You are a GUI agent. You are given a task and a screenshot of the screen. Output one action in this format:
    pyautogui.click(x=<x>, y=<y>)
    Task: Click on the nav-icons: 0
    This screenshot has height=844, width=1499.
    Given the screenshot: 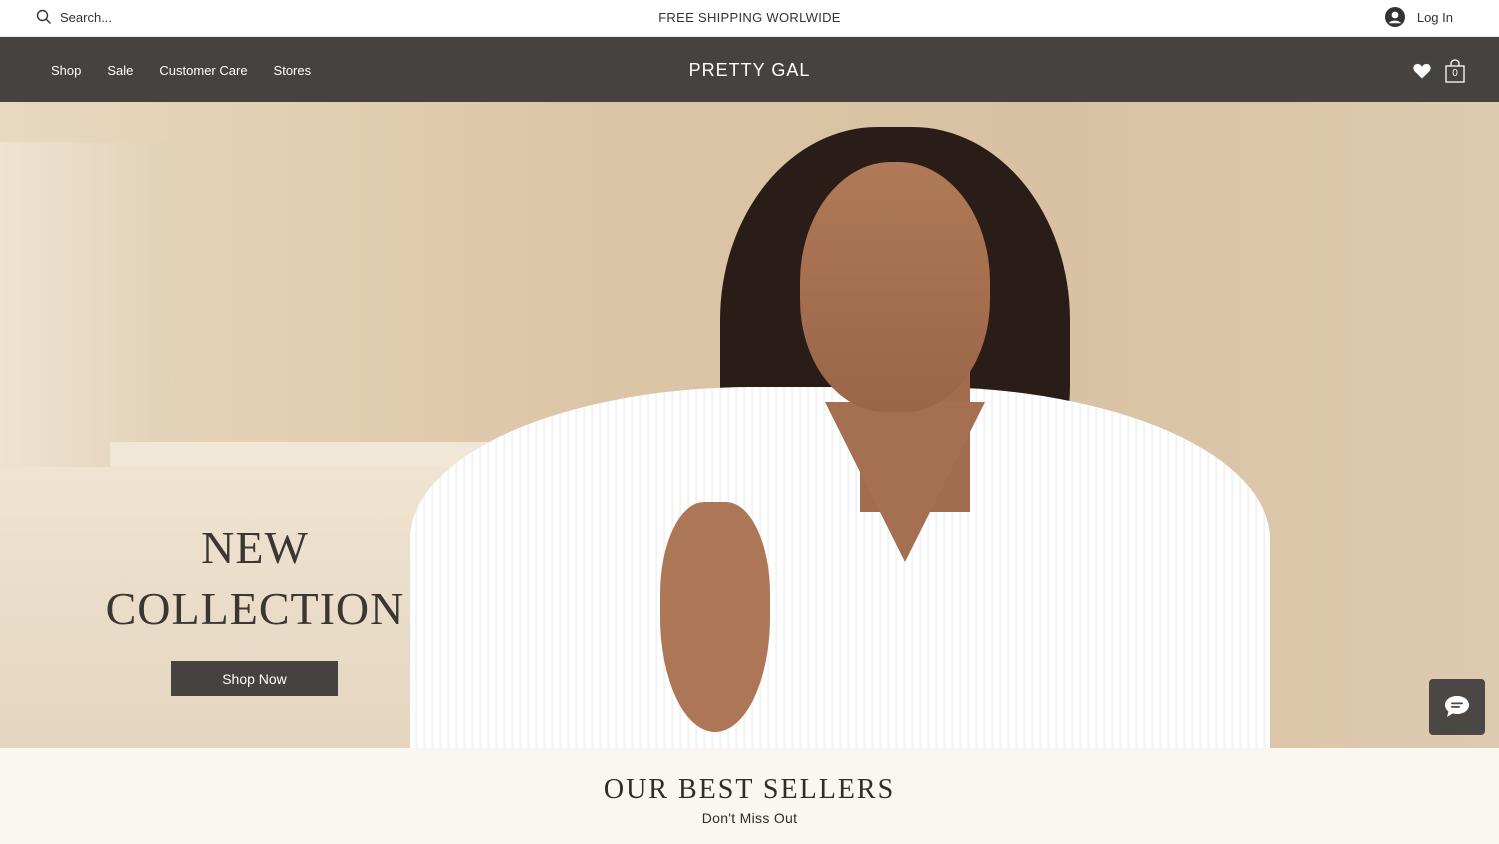 What is the action you would take?
    pyautogui.click(x=1439, y=71)
    